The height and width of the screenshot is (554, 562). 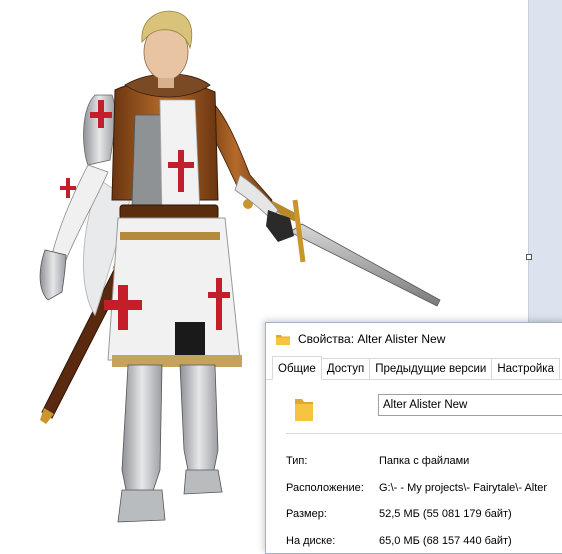 I want to click on property-value: G:\- - My projects\- Fairytale\- Alter, so click(x=463, y=488).